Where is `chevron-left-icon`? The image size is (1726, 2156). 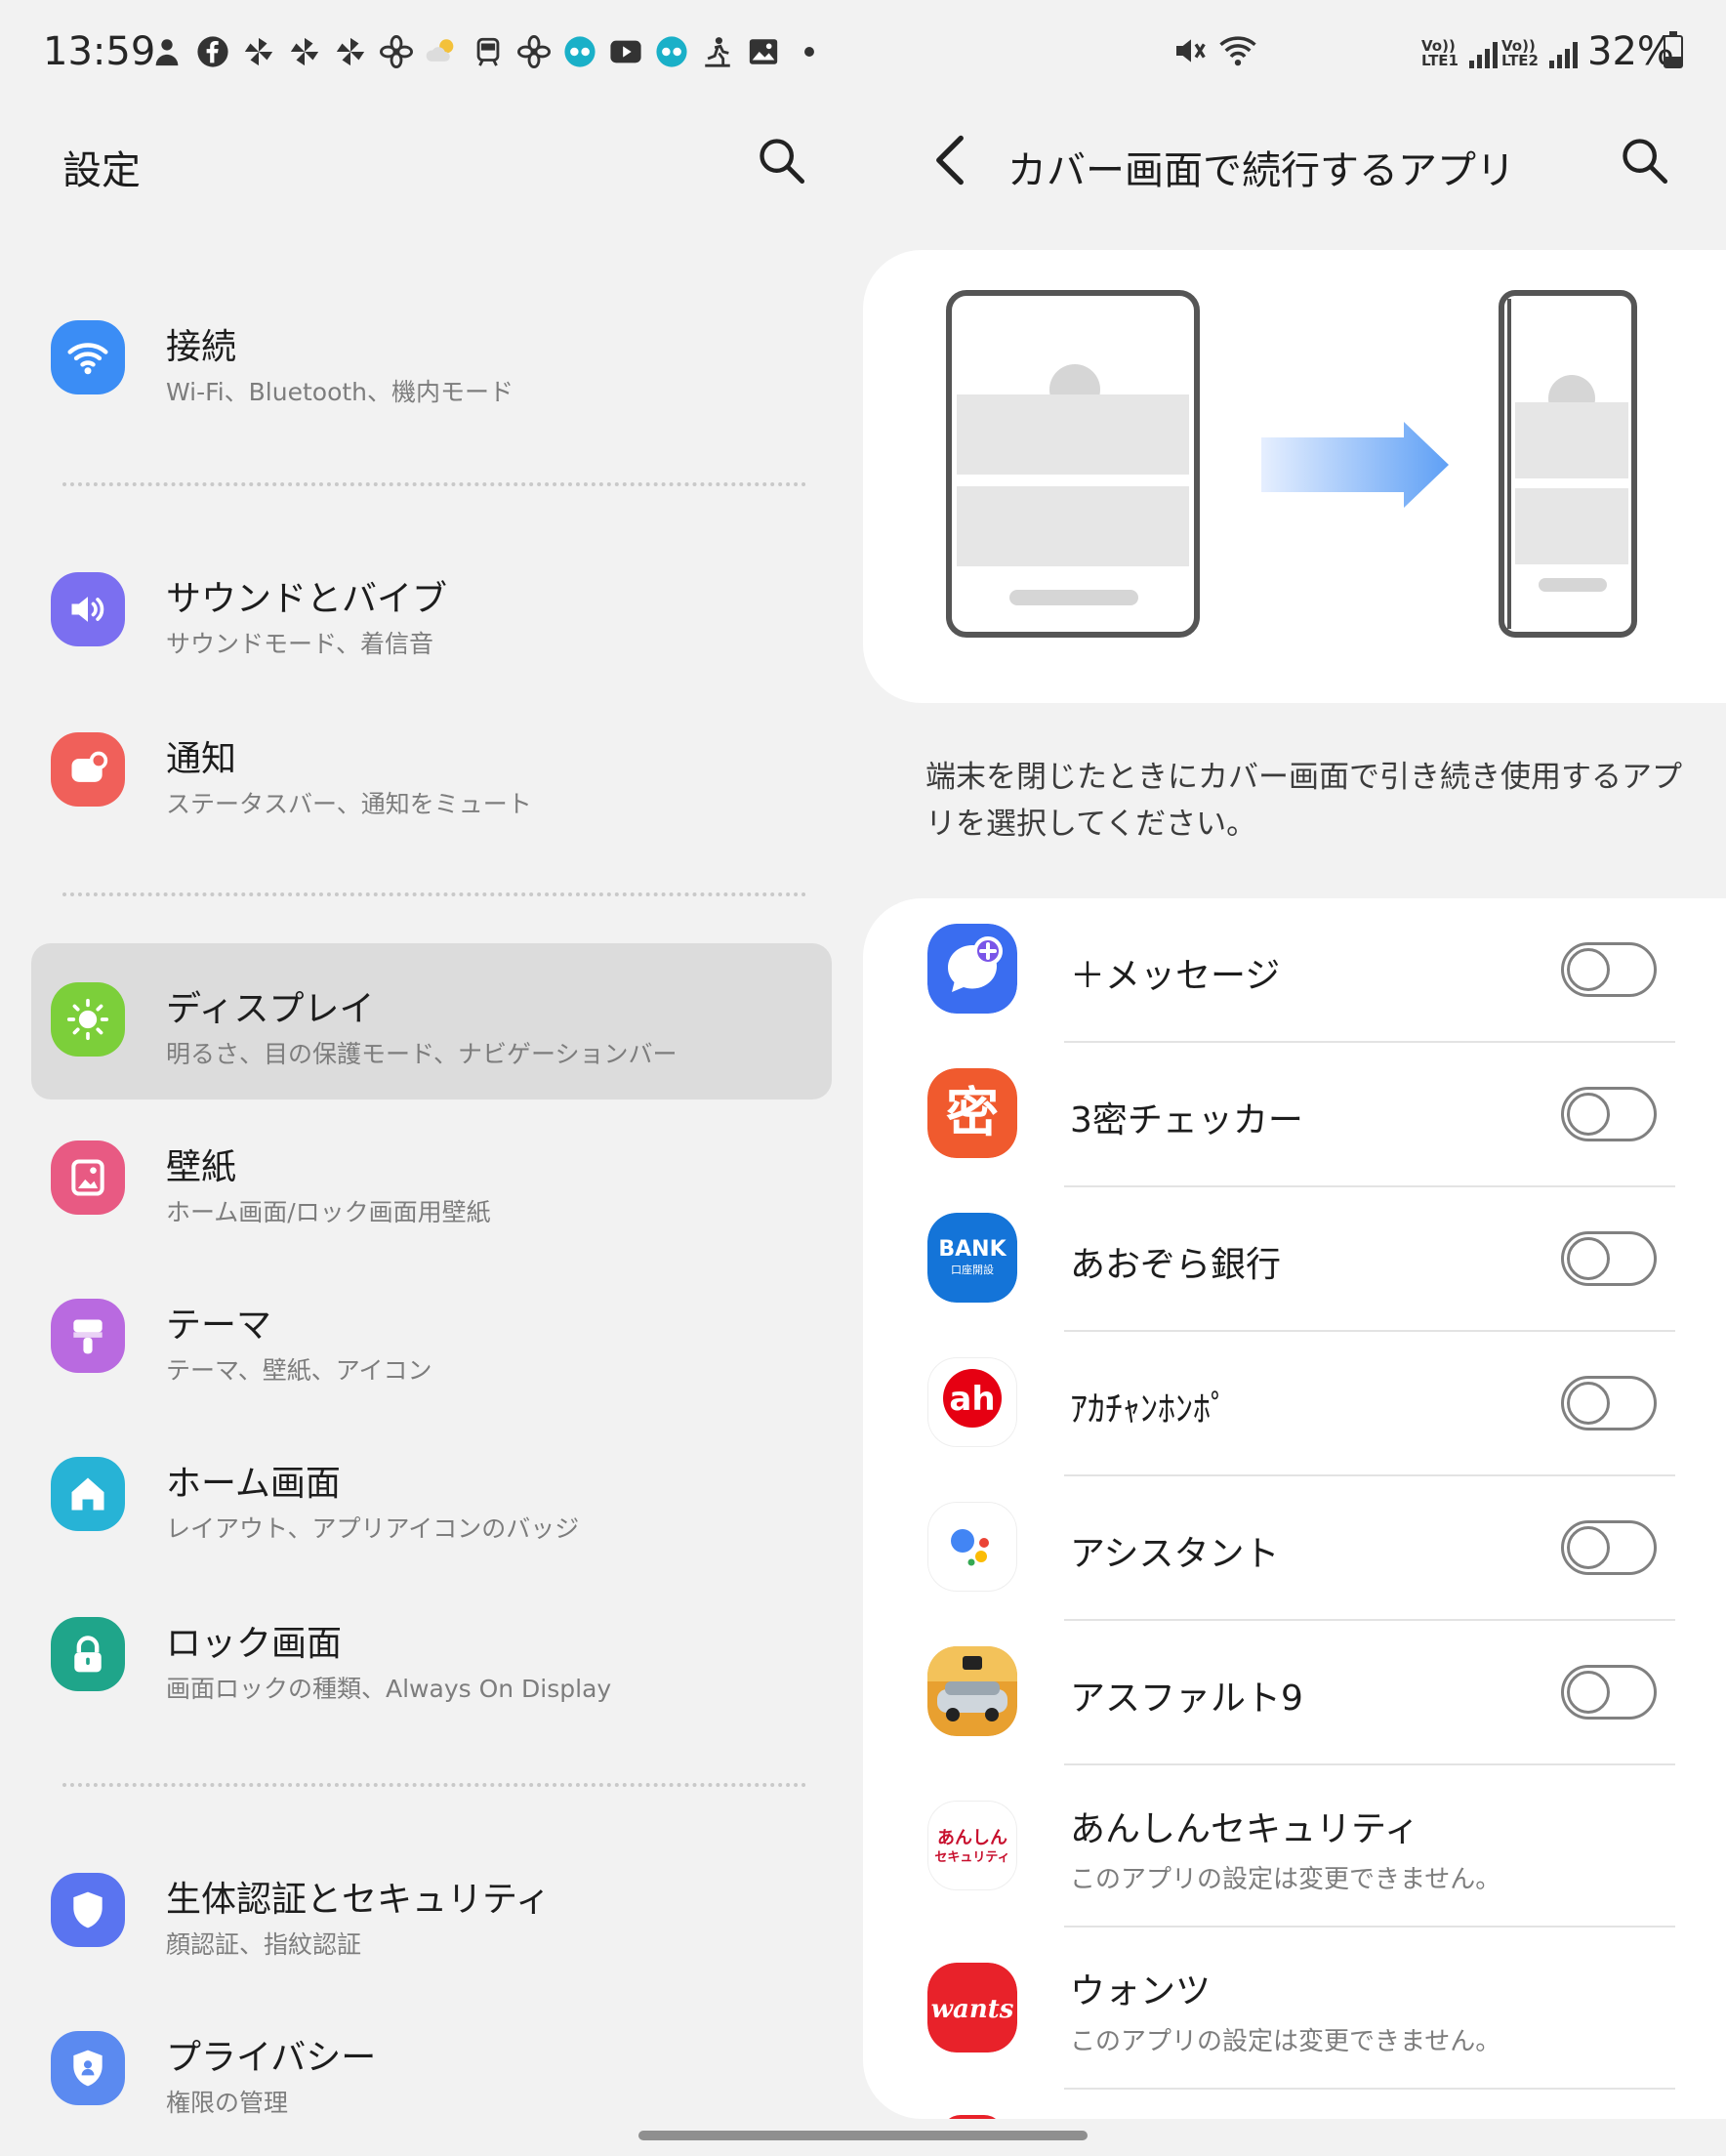
chevron-left-icon is located at coordinates (950, 161).